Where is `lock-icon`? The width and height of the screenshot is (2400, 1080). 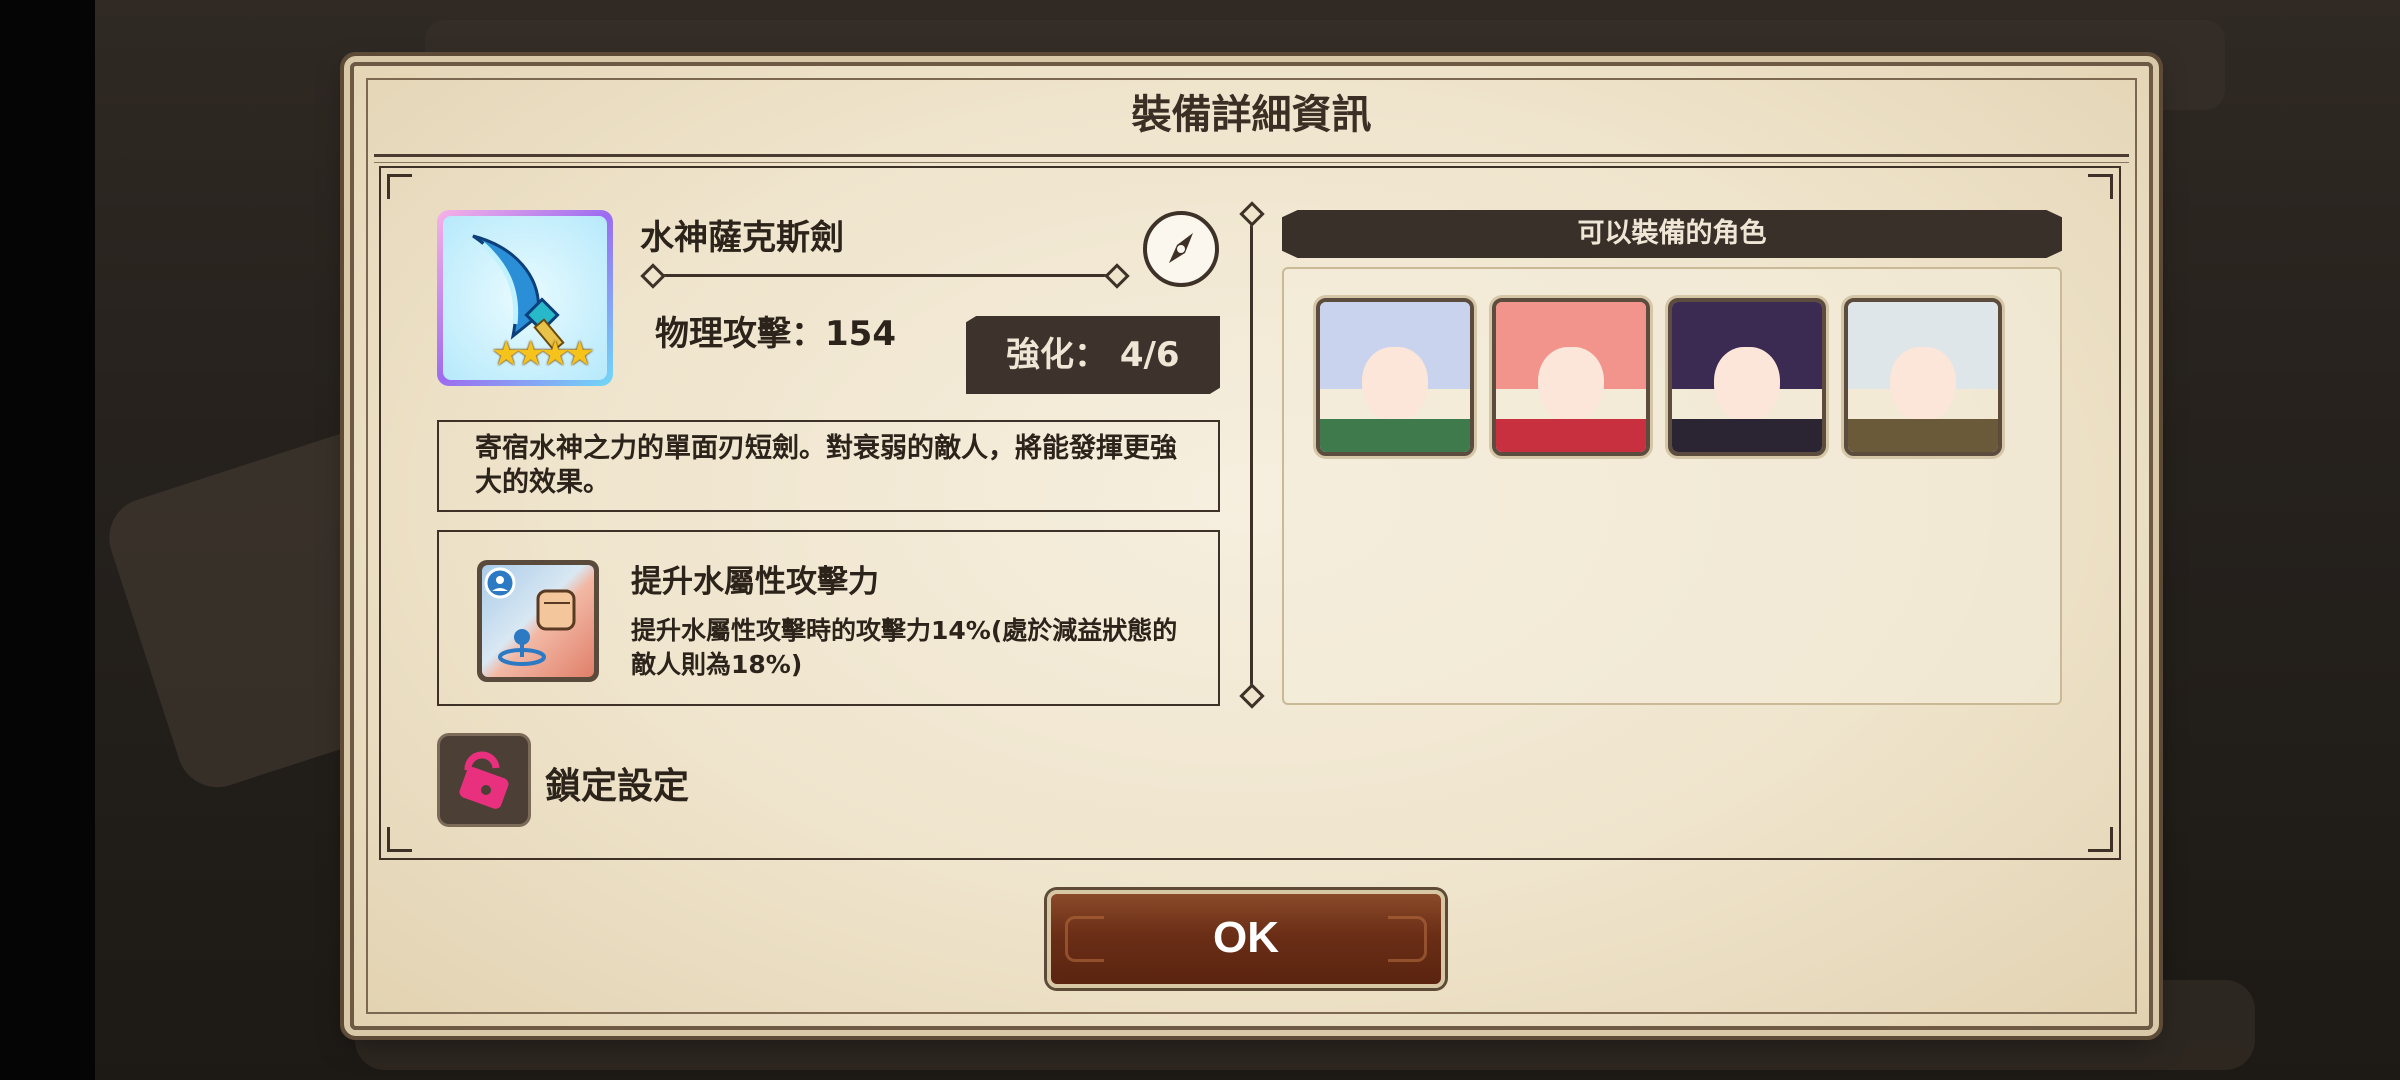
lock-icon is located at coordinates (484, 780).